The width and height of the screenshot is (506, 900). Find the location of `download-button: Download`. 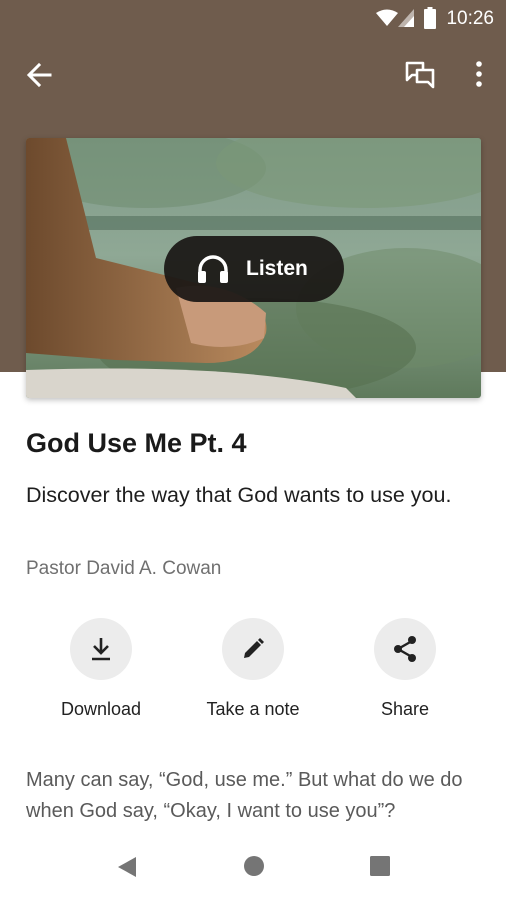

download-button: Download is located at coordinates (101, 669).